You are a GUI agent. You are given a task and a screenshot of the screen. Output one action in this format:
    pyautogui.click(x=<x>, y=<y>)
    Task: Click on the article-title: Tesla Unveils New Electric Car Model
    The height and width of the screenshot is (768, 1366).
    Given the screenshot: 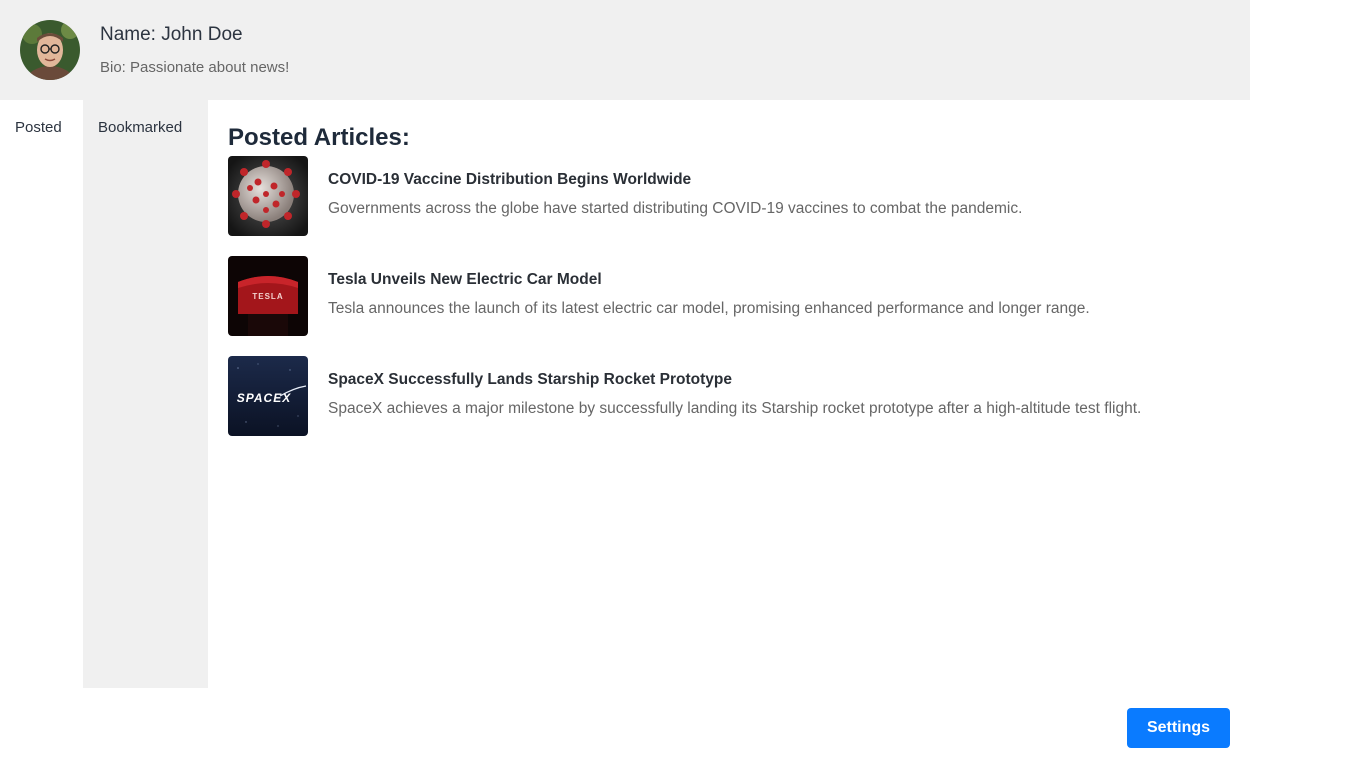 What is the action you would take?
    pyautogui.click(x=465, y=279)
    